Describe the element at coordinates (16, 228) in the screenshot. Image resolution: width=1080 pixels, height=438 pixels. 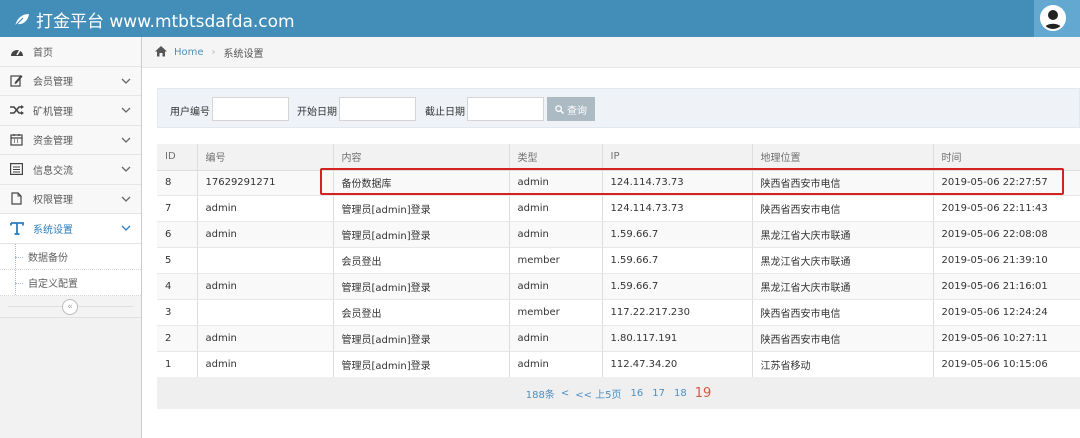
I see `text-icon` at that location.